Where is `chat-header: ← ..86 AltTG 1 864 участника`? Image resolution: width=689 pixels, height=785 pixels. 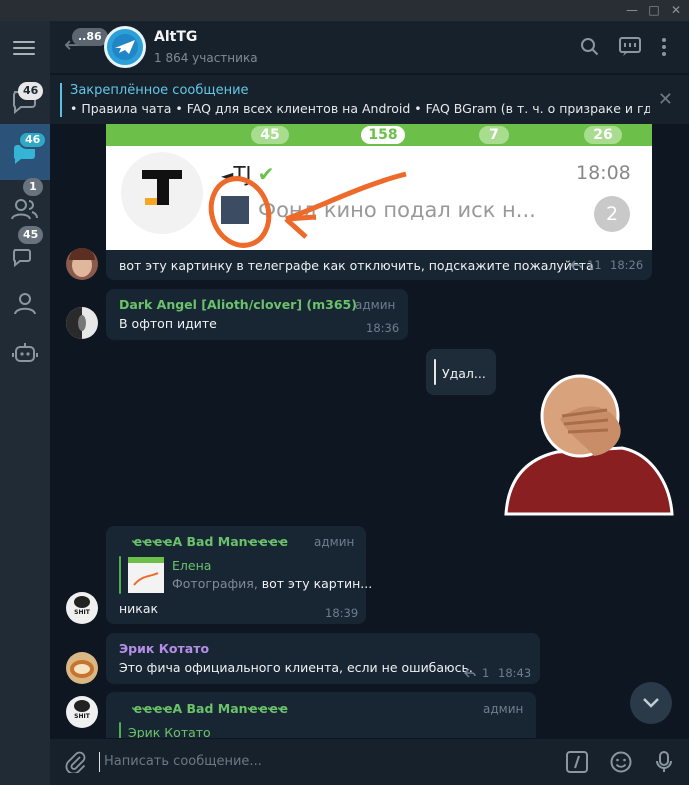
chat-header: ← ..86 AltTG 1 864 участника is located at coordinates (369, 47).